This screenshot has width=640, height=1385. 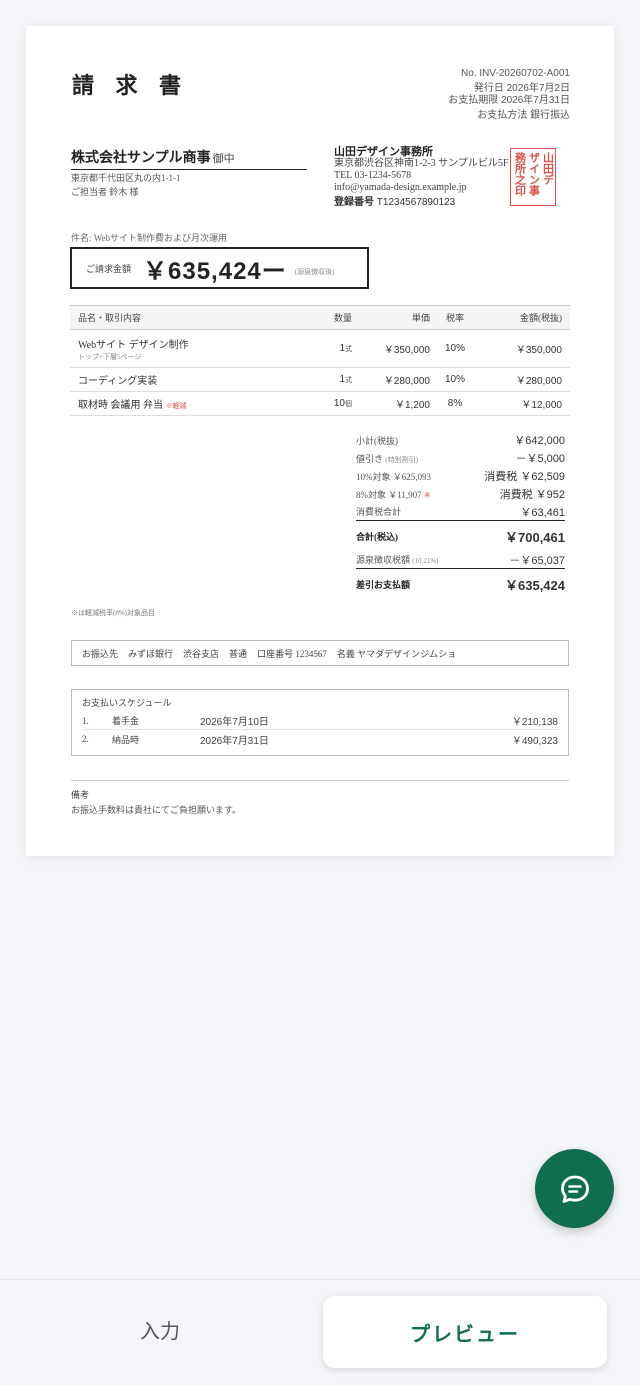 What do you see at coordinates (348, 404) in the screenshot?
I see `item-qty-unit: 個` at bounding box center [348, 404].